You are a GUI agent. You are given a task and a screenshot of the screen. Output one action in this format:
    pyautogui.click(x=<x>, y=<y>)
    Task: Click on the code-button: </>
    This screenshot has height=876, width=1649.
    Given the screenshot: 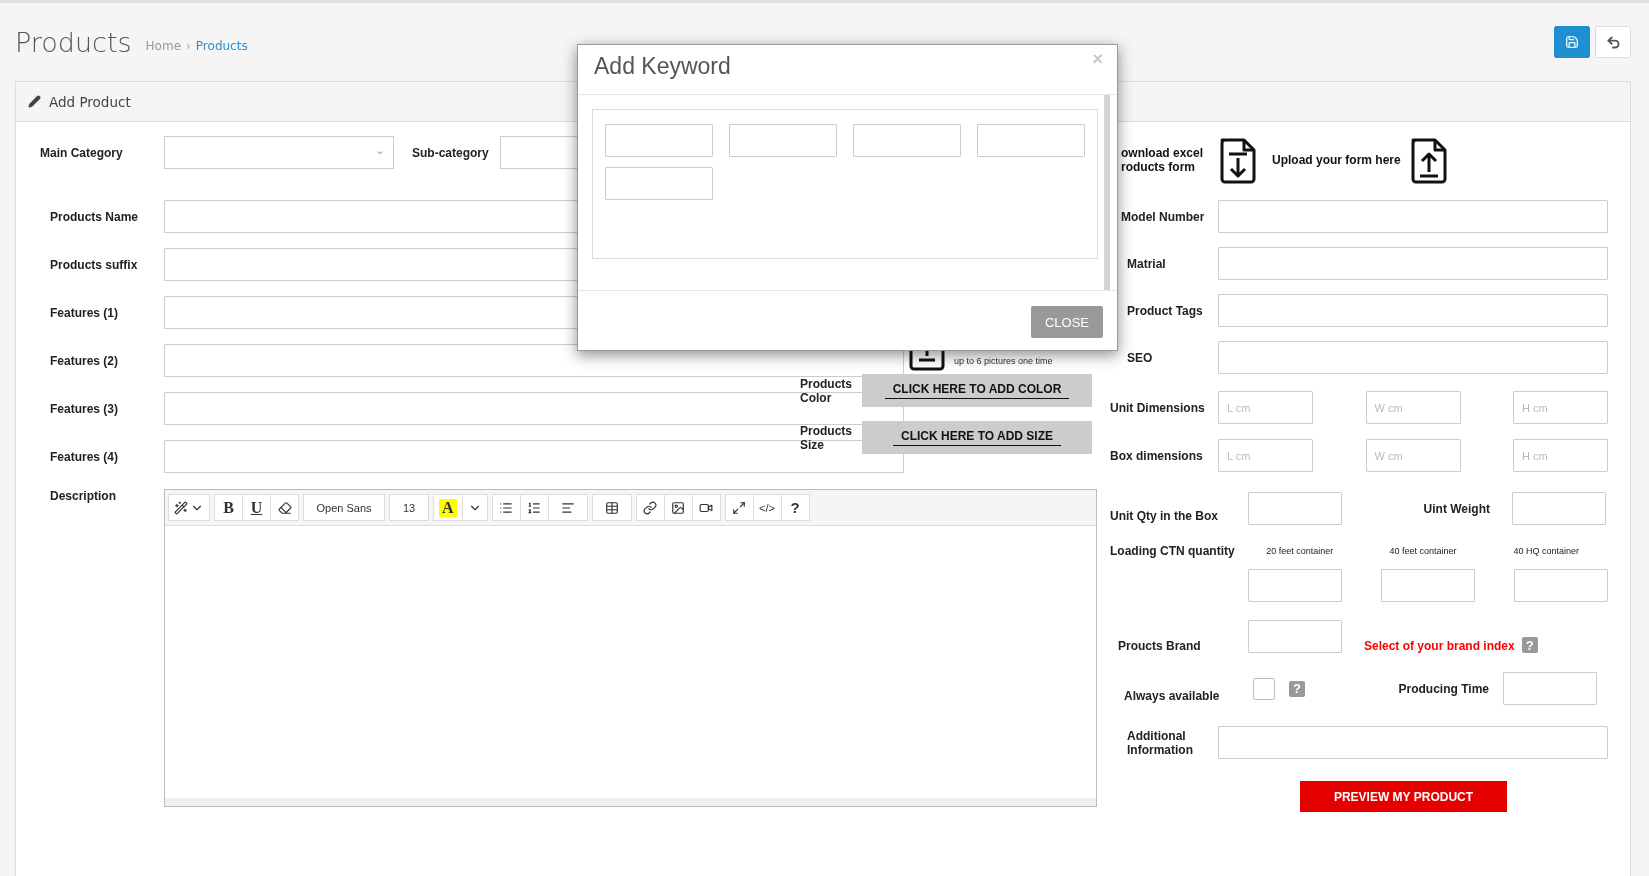 What is the action you would take?
    pyautogui.click(x=767, y=507)
    